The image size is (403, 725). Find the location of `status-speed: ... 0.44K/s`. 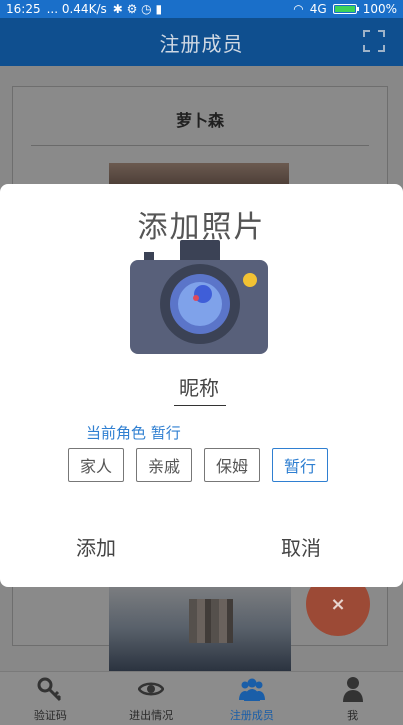

status-speed: ... 0.44K/s is located at coordinates (76, 9).